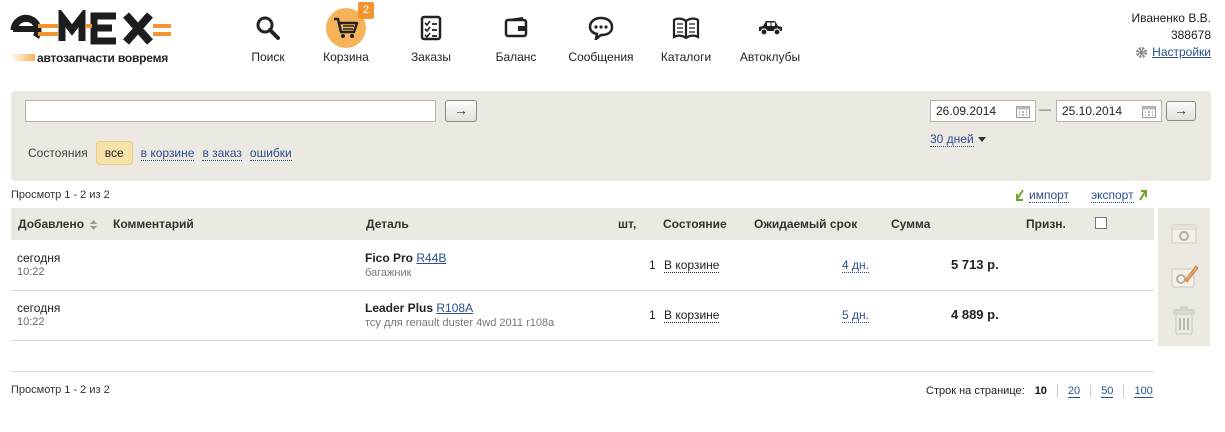 Image resolution: width=1225 pixels, height=432 pixels. Describe the element at coordinates (1107, 391) in the screenshot. I see `page-size-option: 50` at that location.